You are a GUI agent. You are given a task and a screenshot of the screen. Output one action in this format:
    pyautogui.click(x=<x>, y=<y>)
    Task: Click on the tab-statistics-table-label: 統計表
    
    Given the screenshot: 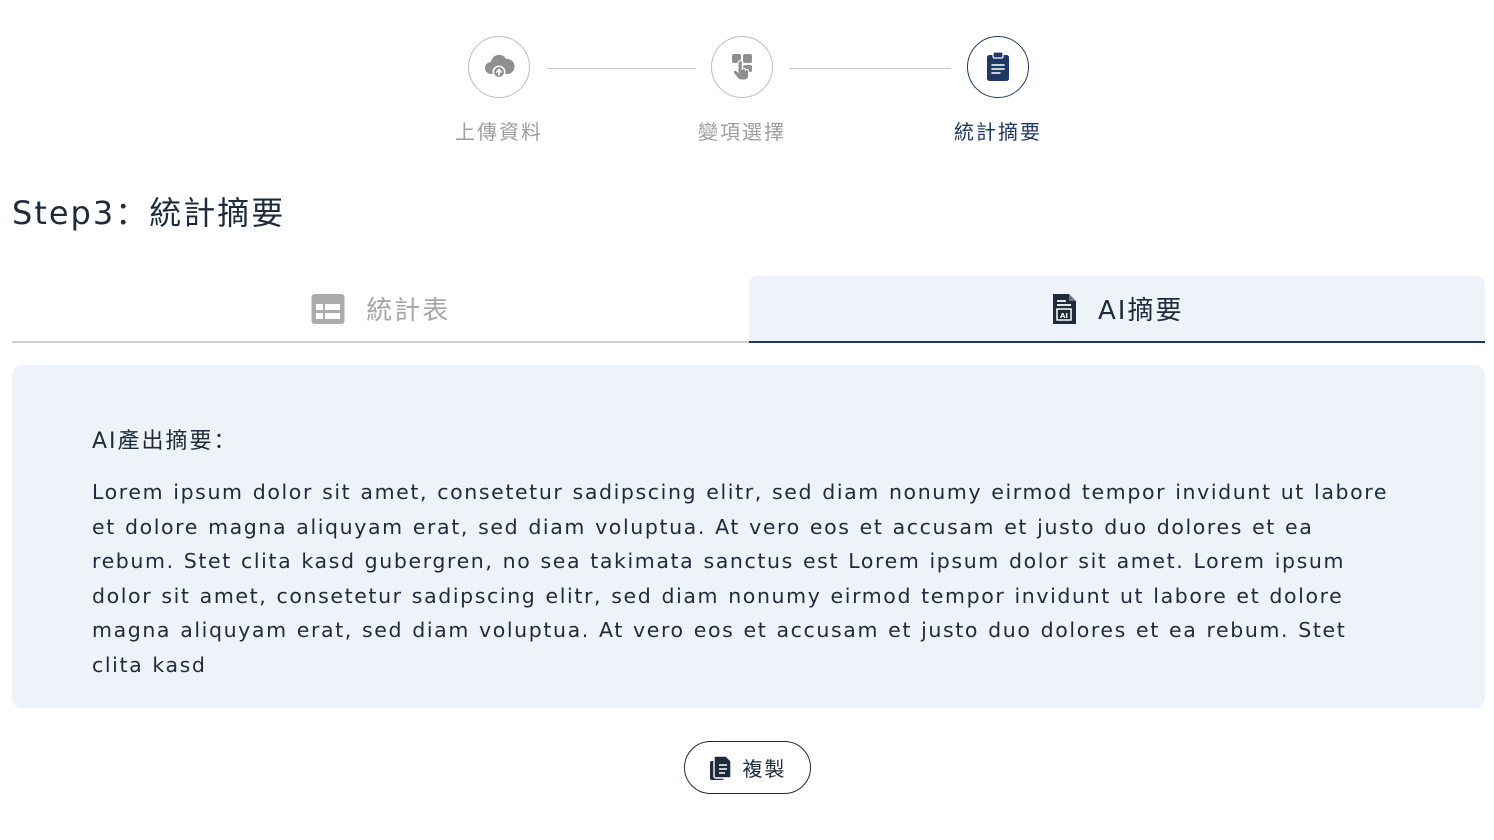 What is the action you would take?
    pyautogui.click(x=408, y=311)
    